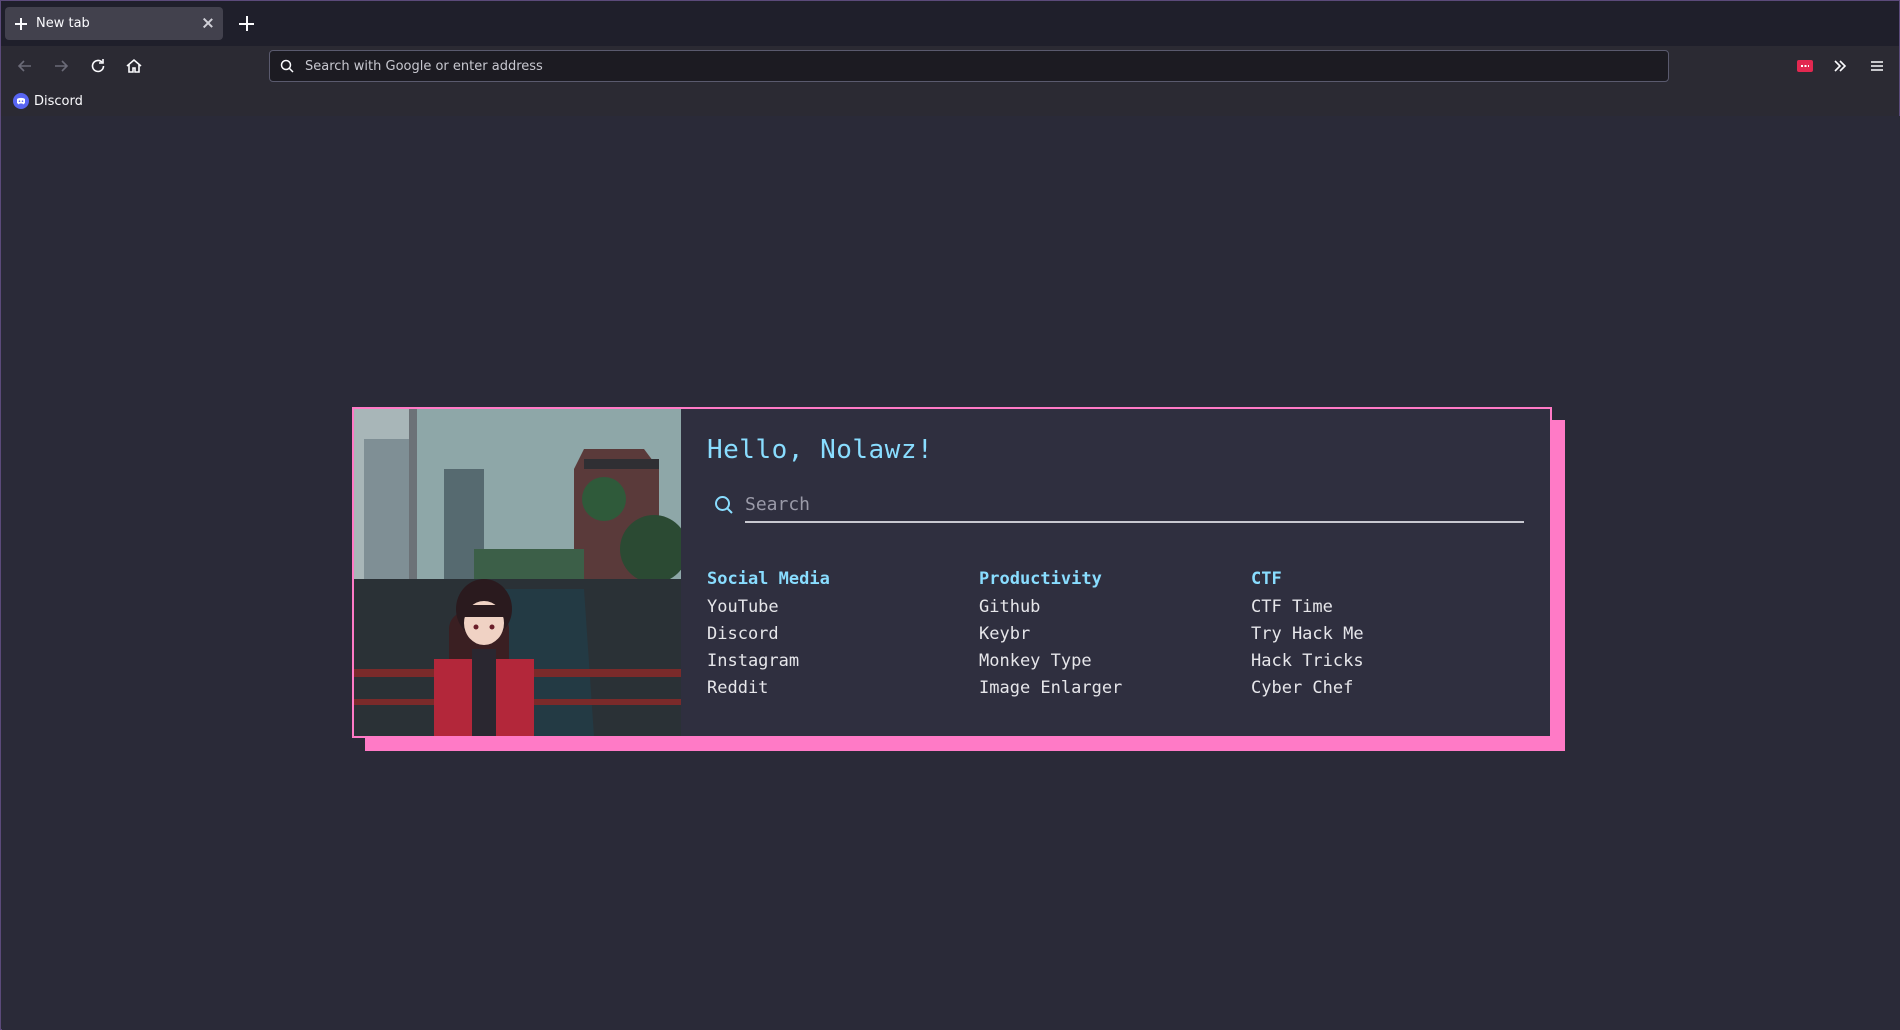 This screenshot has width=1900, height=1030. What do you see at coordinates (1115, 688) in the screenshot?
I see `link-image-enlarger: Image Enlarger` at bounding box center [1115, 688].